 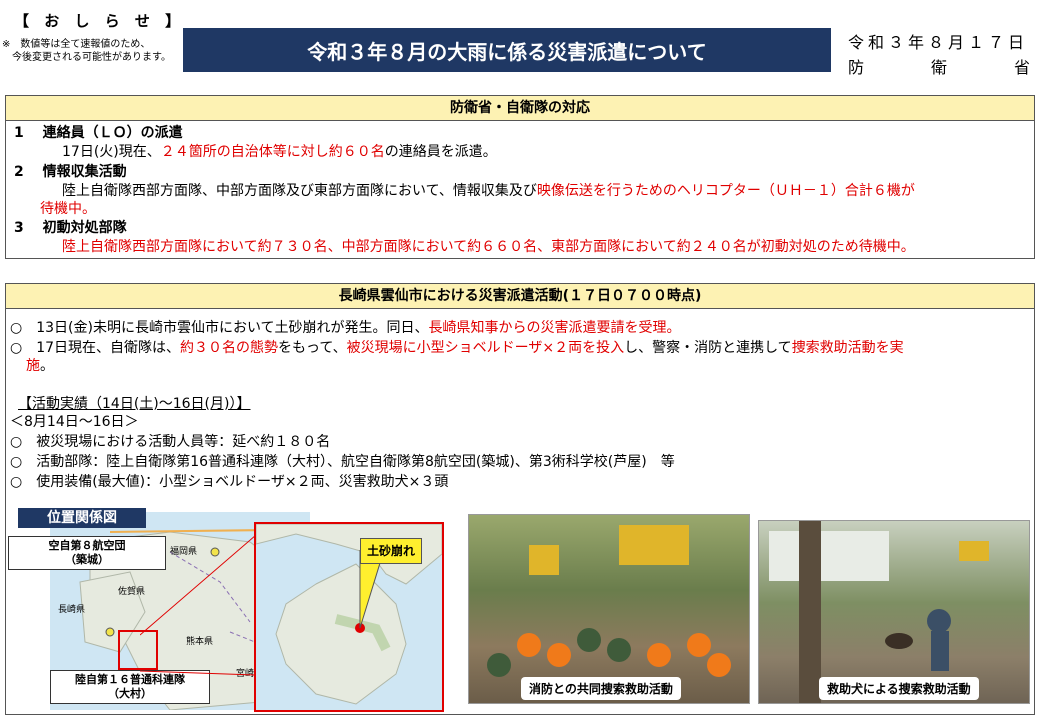 What do you see at coordinates (72, 610) in the screenshot?
I see `place-label: 長崎県` at bounding box center [72, 610].